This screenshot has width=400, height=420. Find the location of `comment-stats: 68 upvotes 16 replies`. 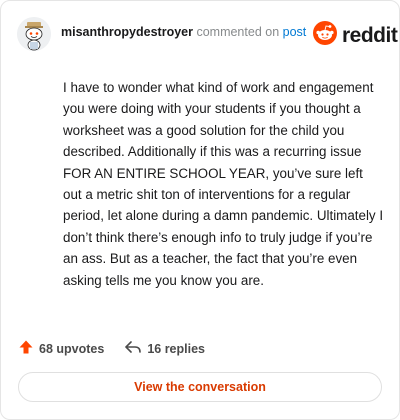

comment-stats: 68 upvotes 16 replies is located at coordinates (111, 348).